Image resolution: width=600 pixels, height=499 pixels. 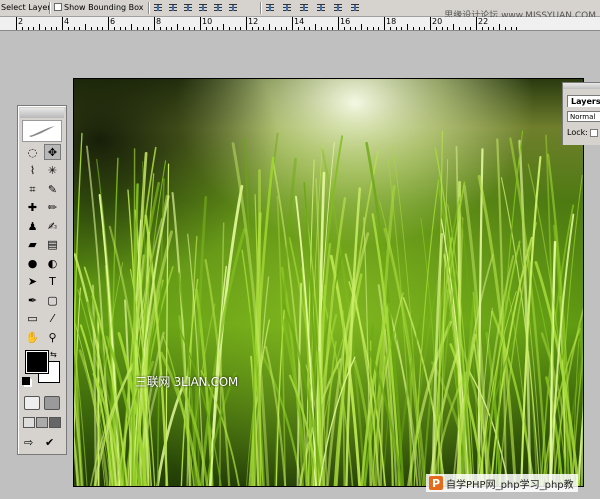 What do you see at coordinates (42, 422) in the screenshot?
I see `full-screen-menu-mode-icon` at bounding box center [42, 422].